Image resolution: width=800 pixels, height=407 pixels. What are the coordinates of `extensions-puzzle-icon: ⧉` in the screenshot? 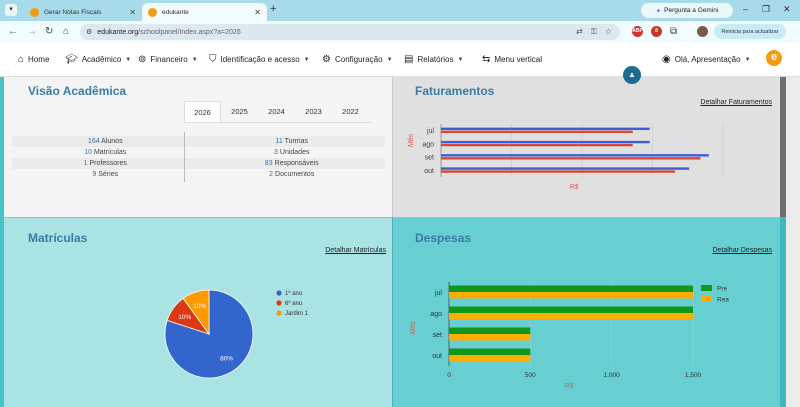 It's located at (673, 31).